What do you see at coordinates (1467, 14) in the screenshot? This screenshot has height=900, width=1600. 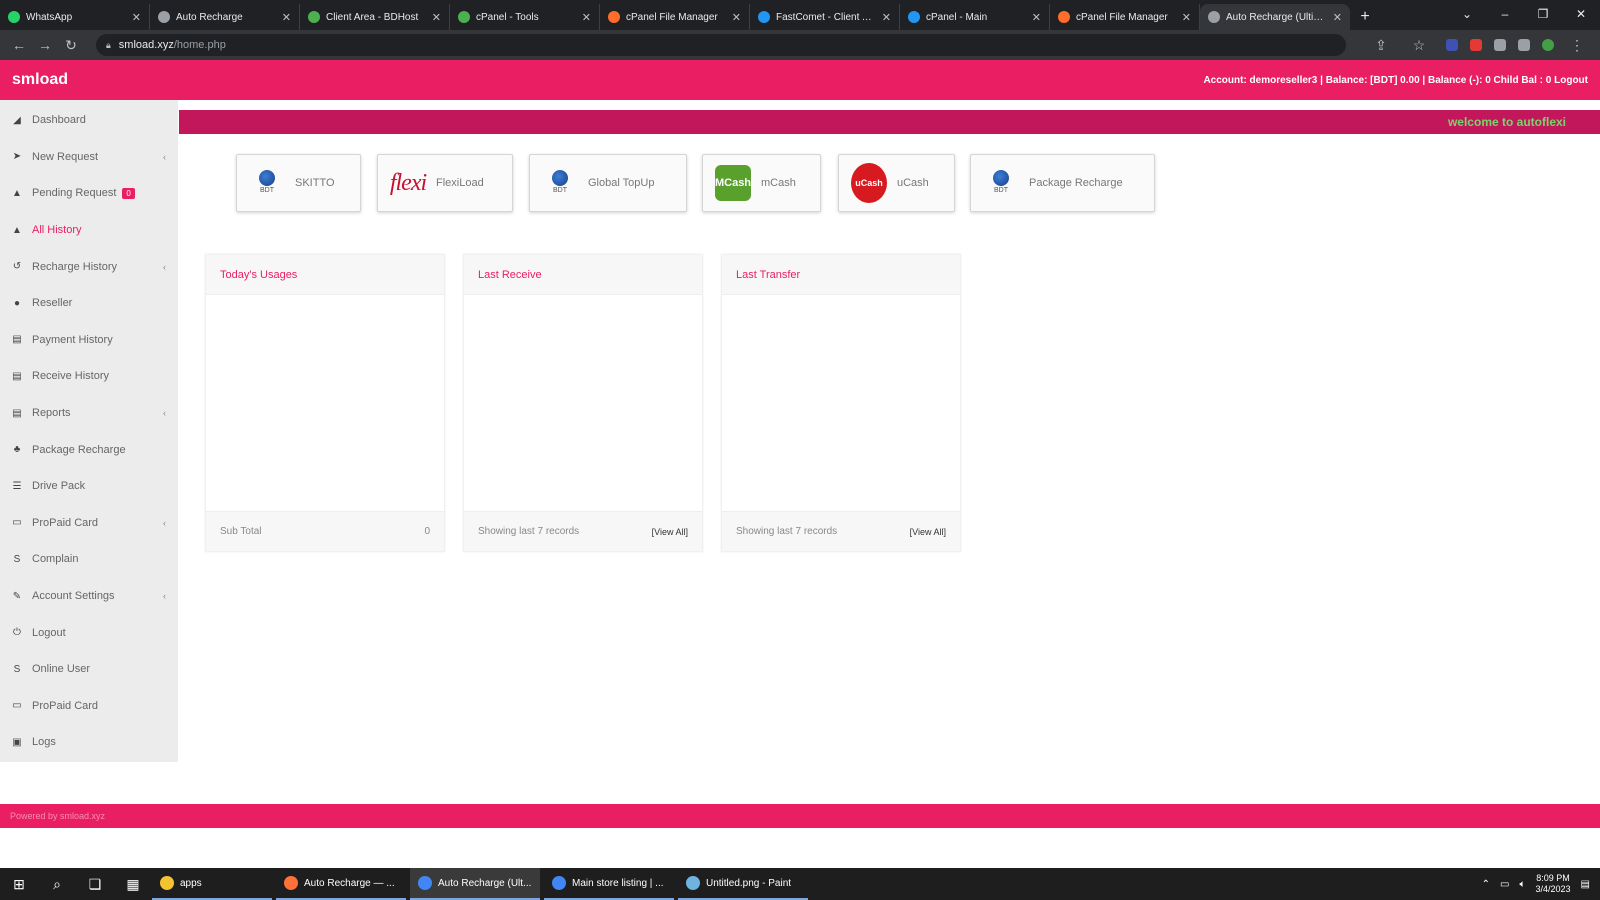 I see `tab-search-icon: ⌄` at bounding box center [1467, 14].